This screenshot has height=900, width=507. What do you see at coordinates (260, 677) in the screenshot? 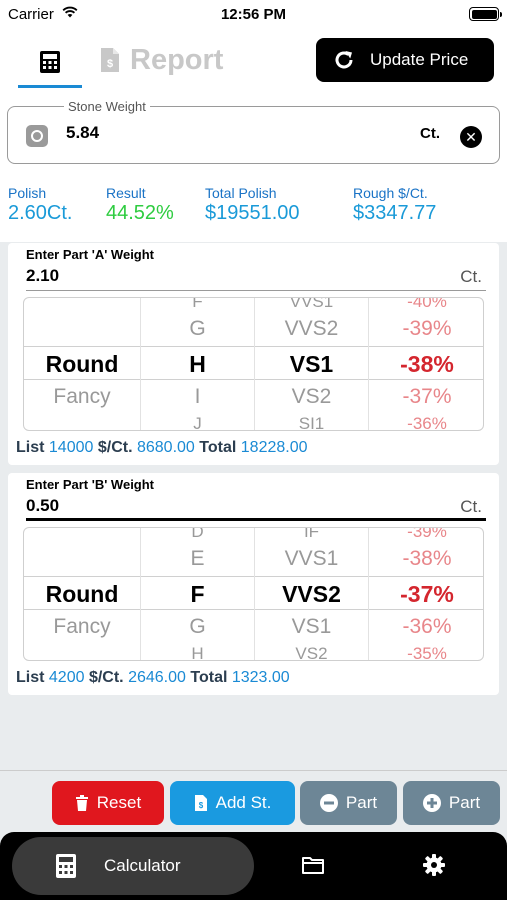
I see `total-value: 1323.00` at bounding box center [260, 677].